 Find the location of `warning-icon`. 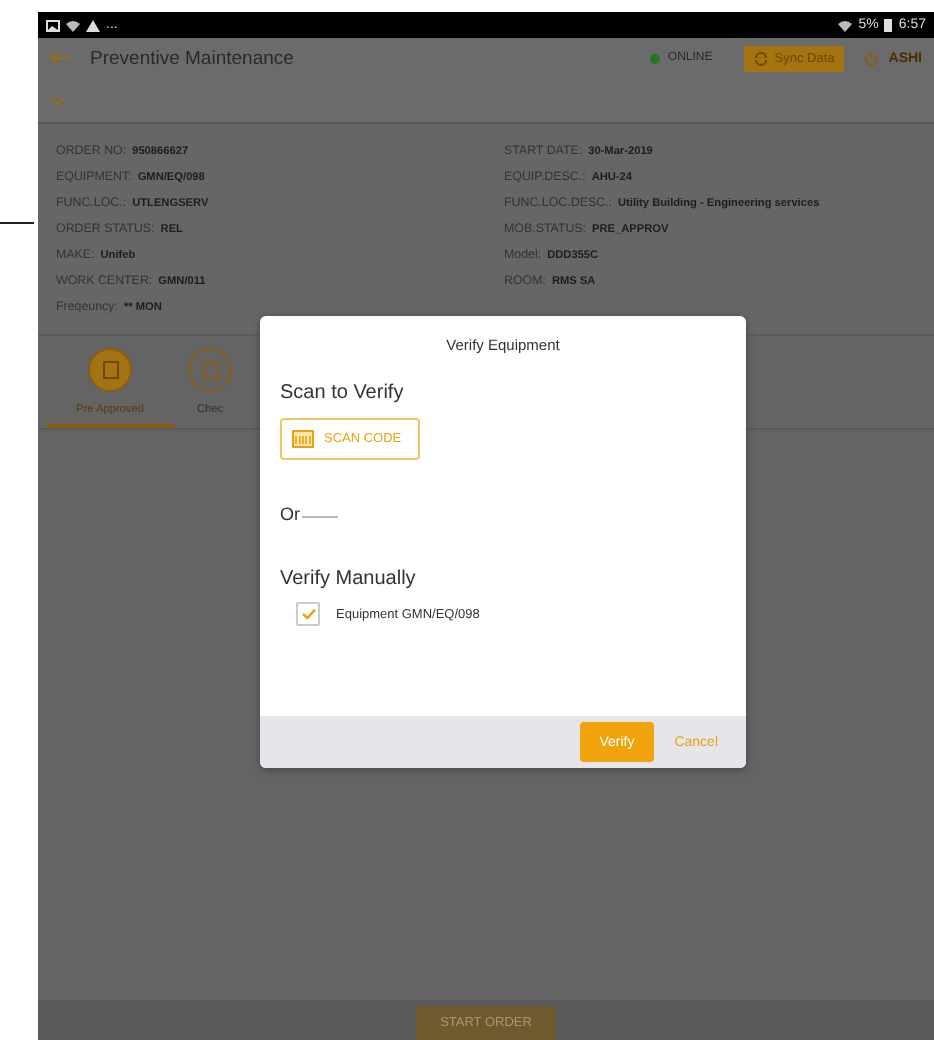

warning-icon is located at coordinates (93, 25).